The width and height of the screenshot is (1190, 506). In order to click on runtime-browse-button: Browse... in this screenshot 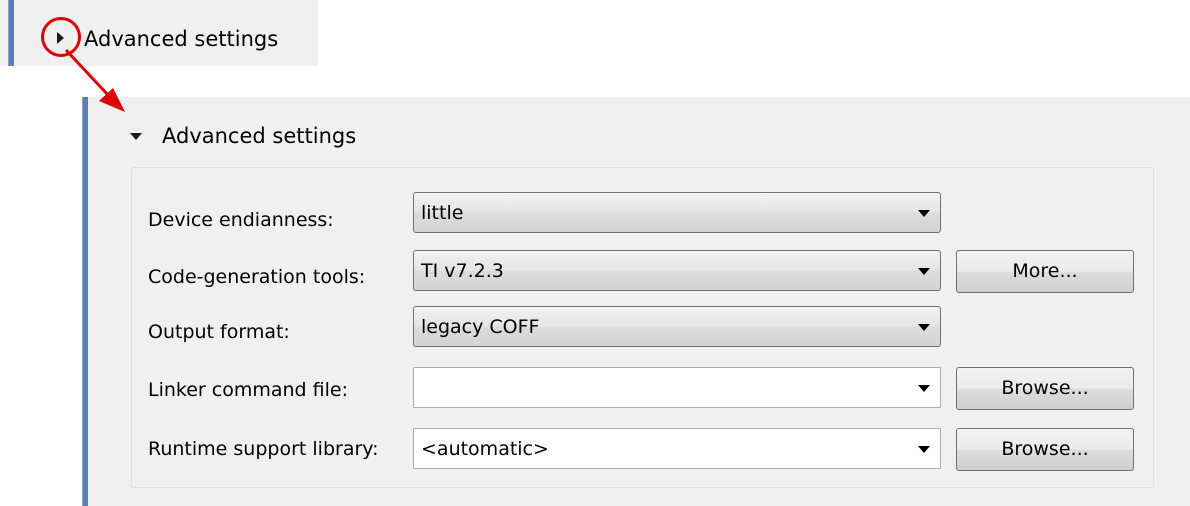, I will do `click(1045, 449)`.